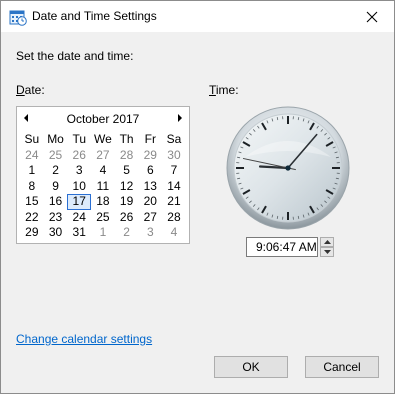 Image resolution: width=395 pixels, height=394 pixels. Describe the element at coordinates (18, 18) in the screenshot. I see `date-time-app-icon` at that location.